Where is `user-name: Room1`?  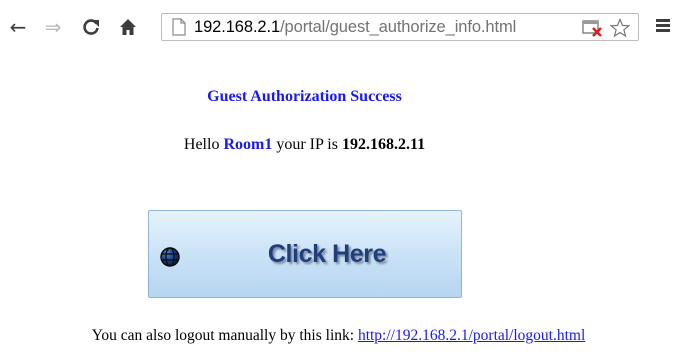 user-name: Room1 is located at coordinates (248, 144).